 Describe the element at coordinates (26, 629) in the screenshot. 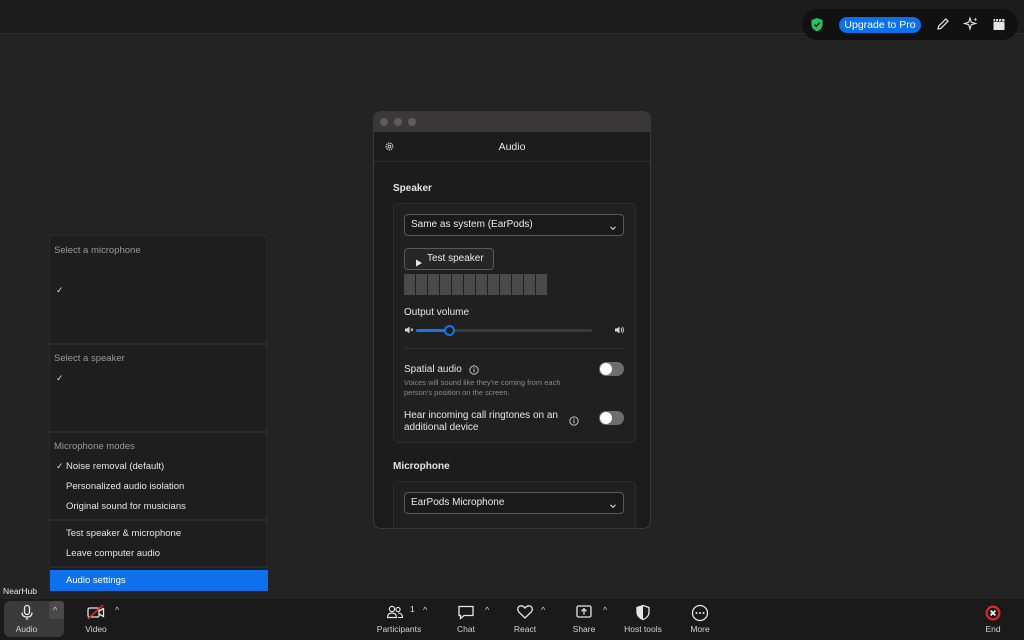

I see `audio-label: Audio` at that location.